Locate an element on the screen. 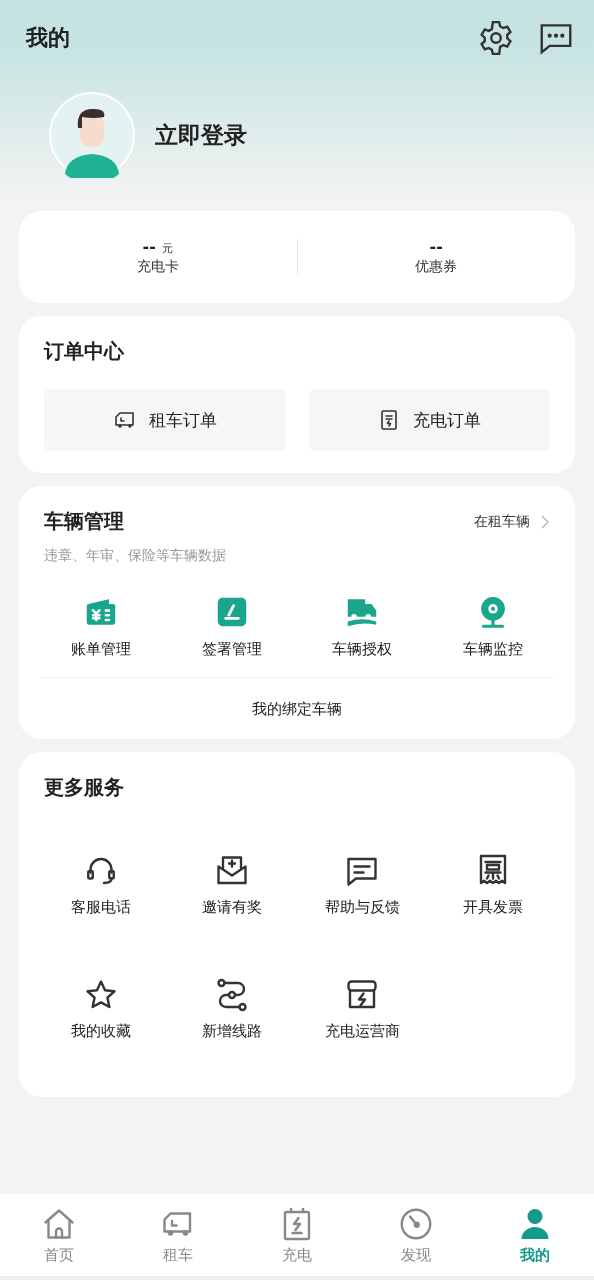  service-menu-item: 邀请有奖 is located at coordinates (231, 885).